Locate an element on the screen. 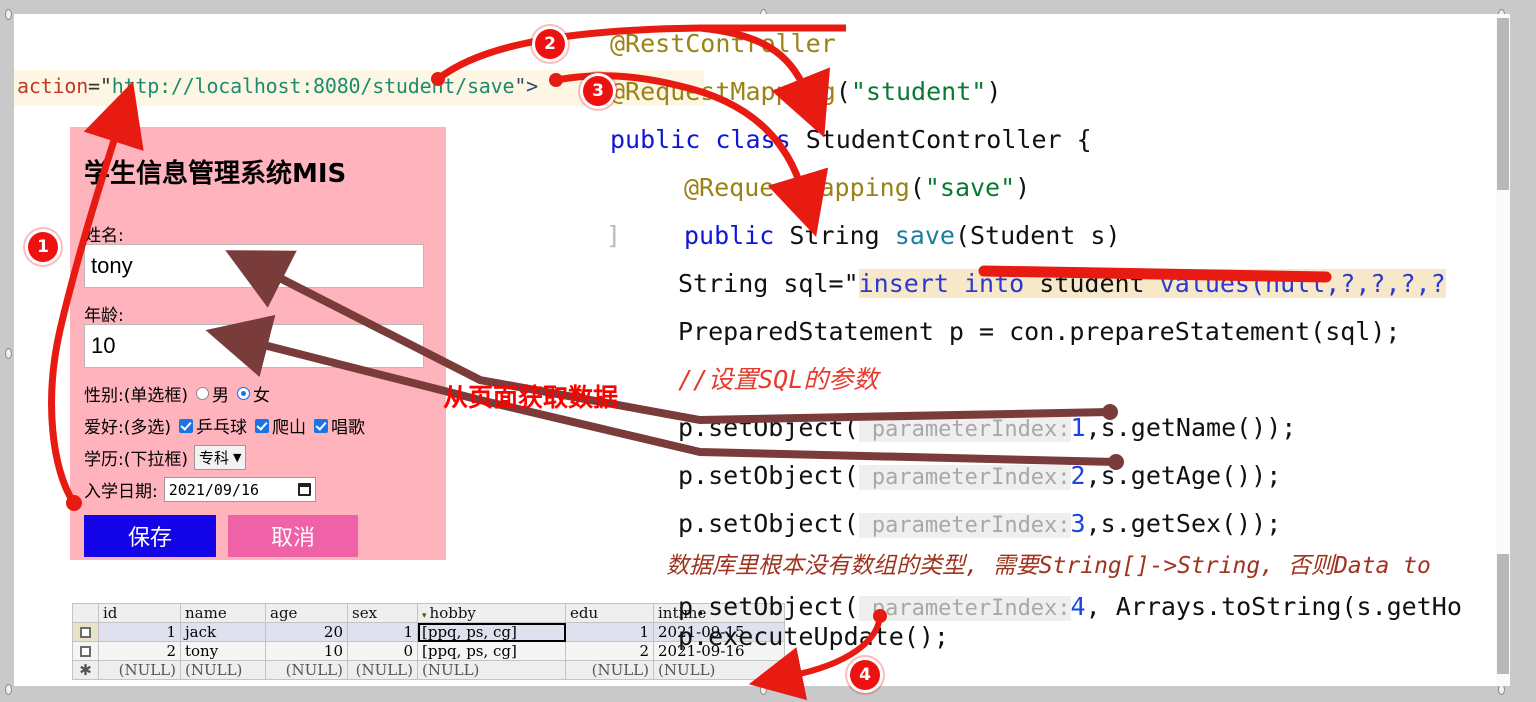 This screenshot has width=1536, height=702. date-row: 入学日期: 2021/09/16 is located at coordinates (200, 489).